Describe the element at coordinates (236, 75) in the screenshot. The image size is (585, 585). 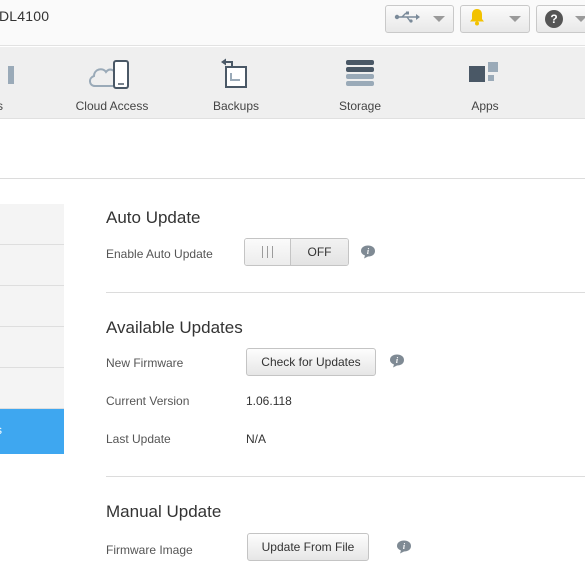
I see `backup-icon` at that location.